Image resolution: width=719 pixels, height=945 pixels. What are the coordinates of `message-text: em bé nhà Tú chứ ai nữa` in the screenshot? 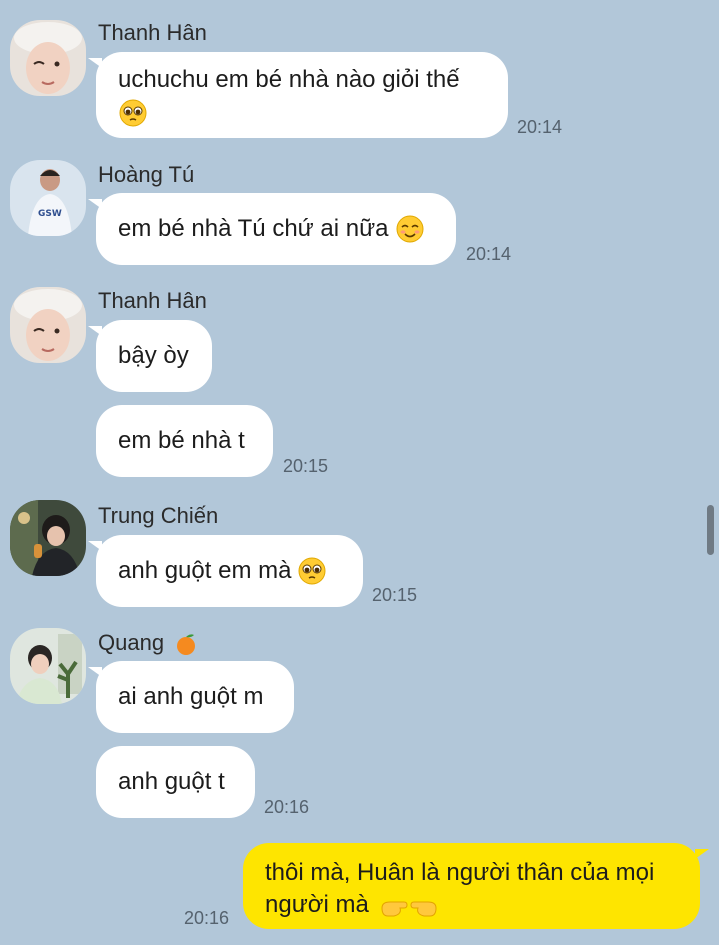 It's located at (253, 228).